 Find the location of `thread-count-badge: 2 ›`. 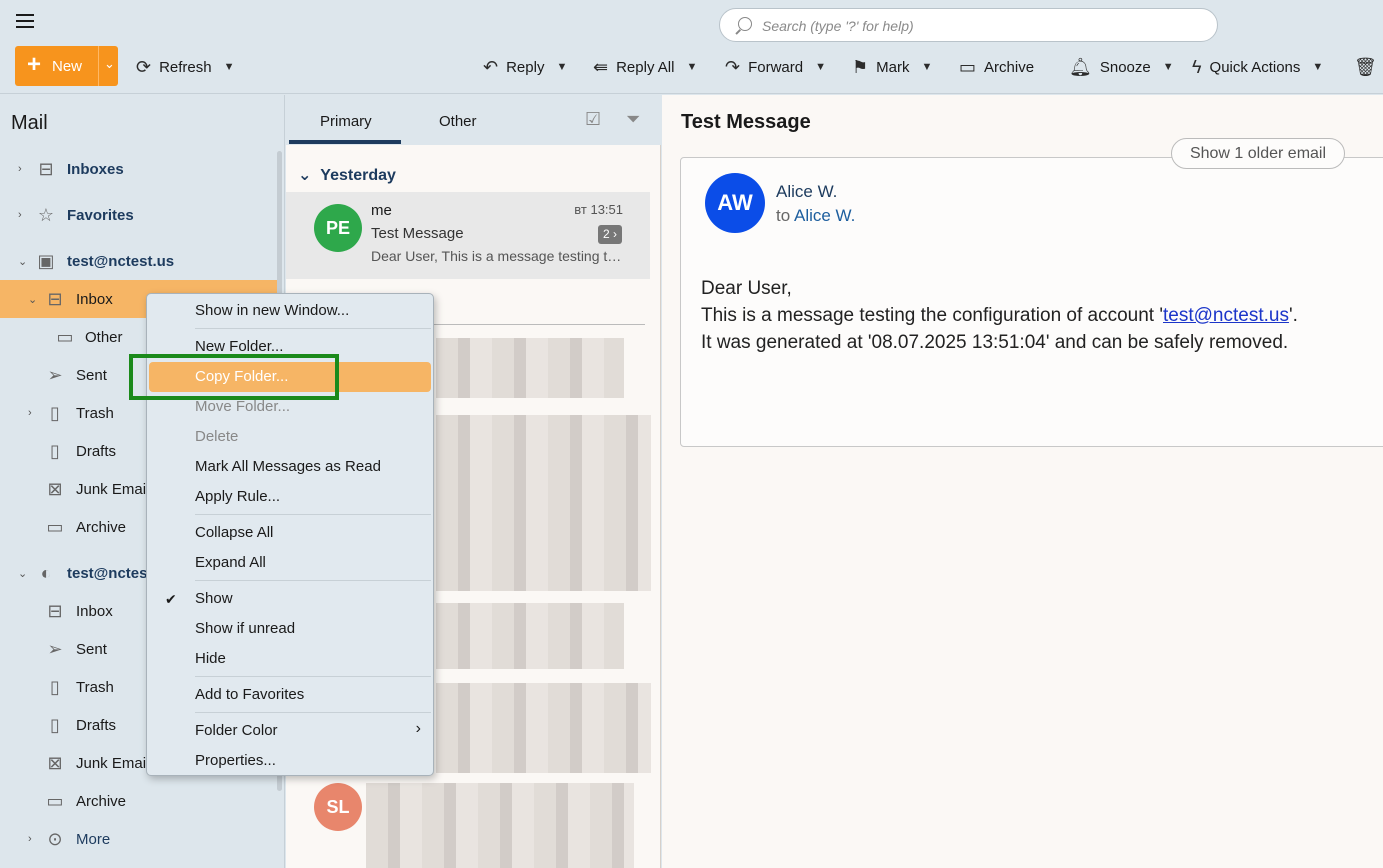

thread-count-badge: 2 › is located at coordinates (609, 234).